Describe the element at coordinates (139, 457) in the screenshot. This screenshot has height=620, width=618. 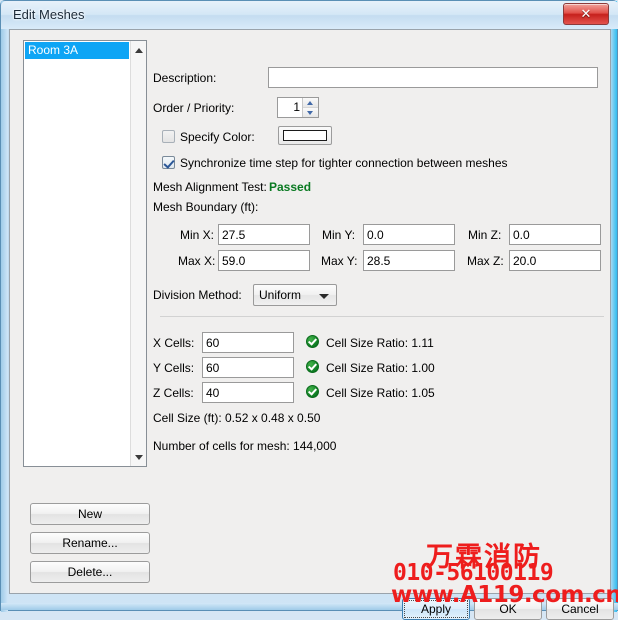
I see `scroll-down-icon` at that location.